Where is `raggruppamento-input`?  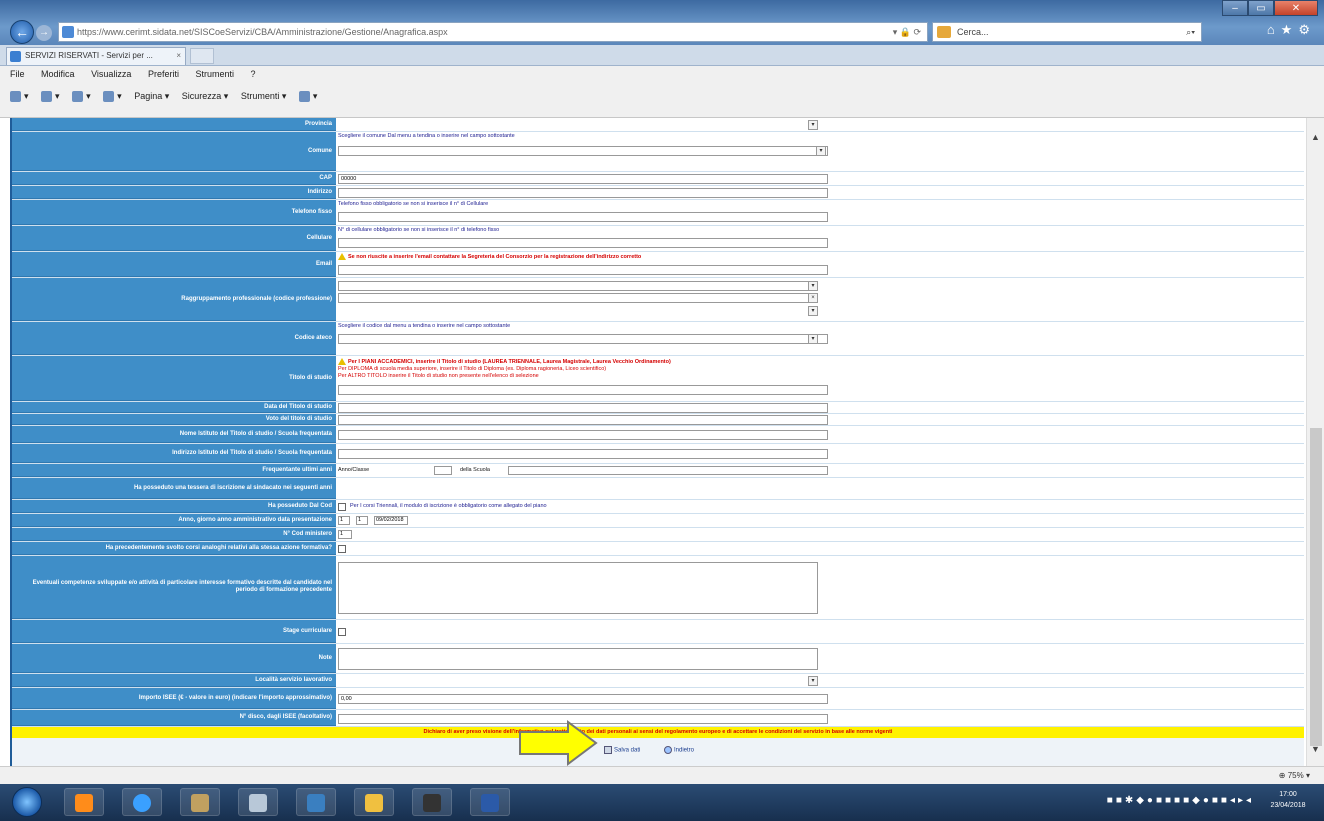
raggruppamento-input is located at coordinates (578, 286).